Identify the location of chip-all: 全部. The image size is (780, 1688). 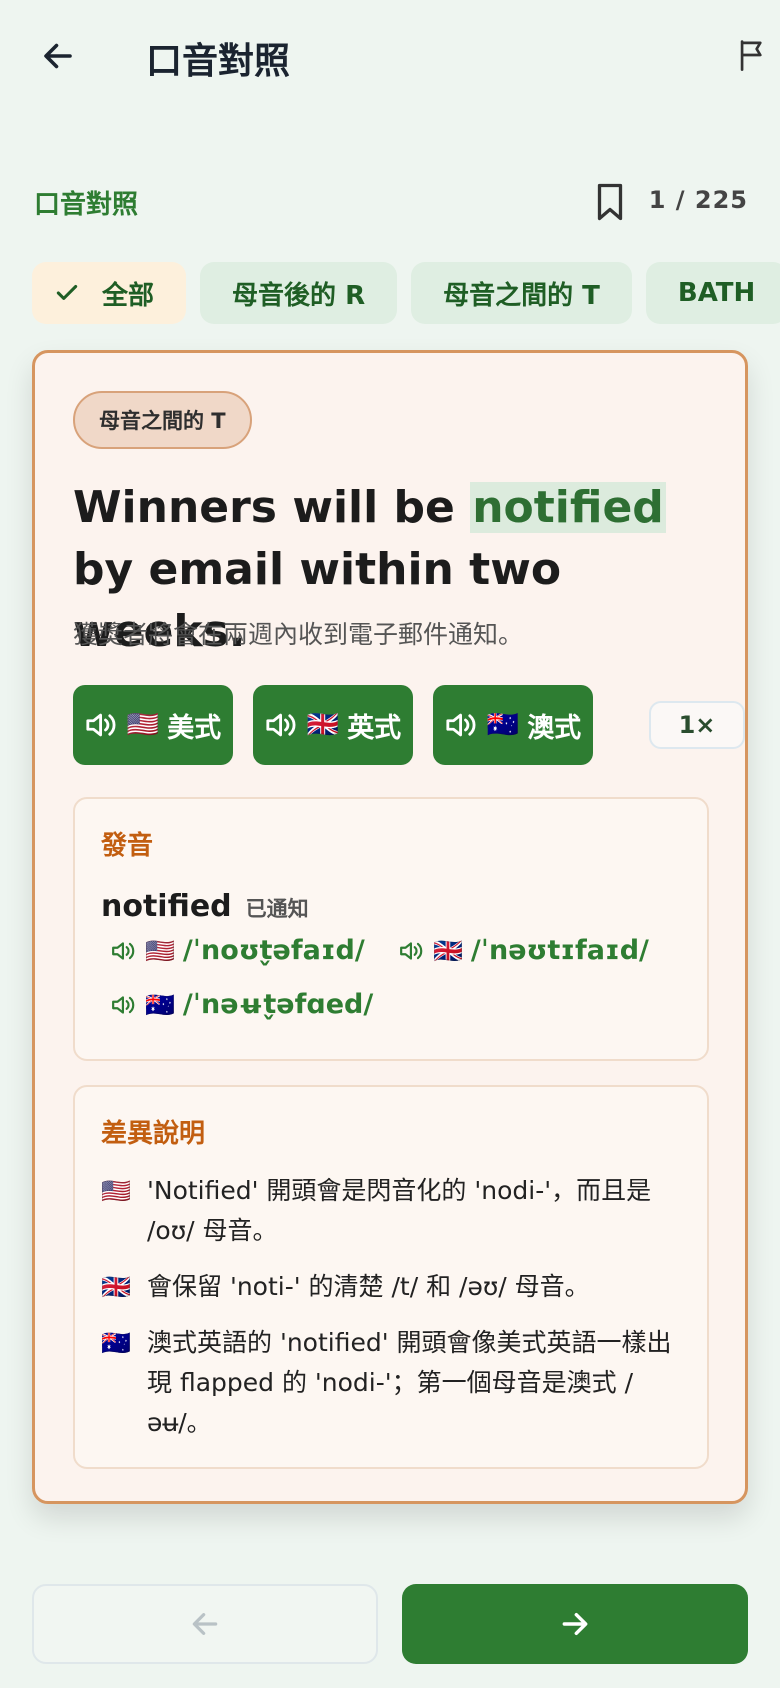
(109, 293).